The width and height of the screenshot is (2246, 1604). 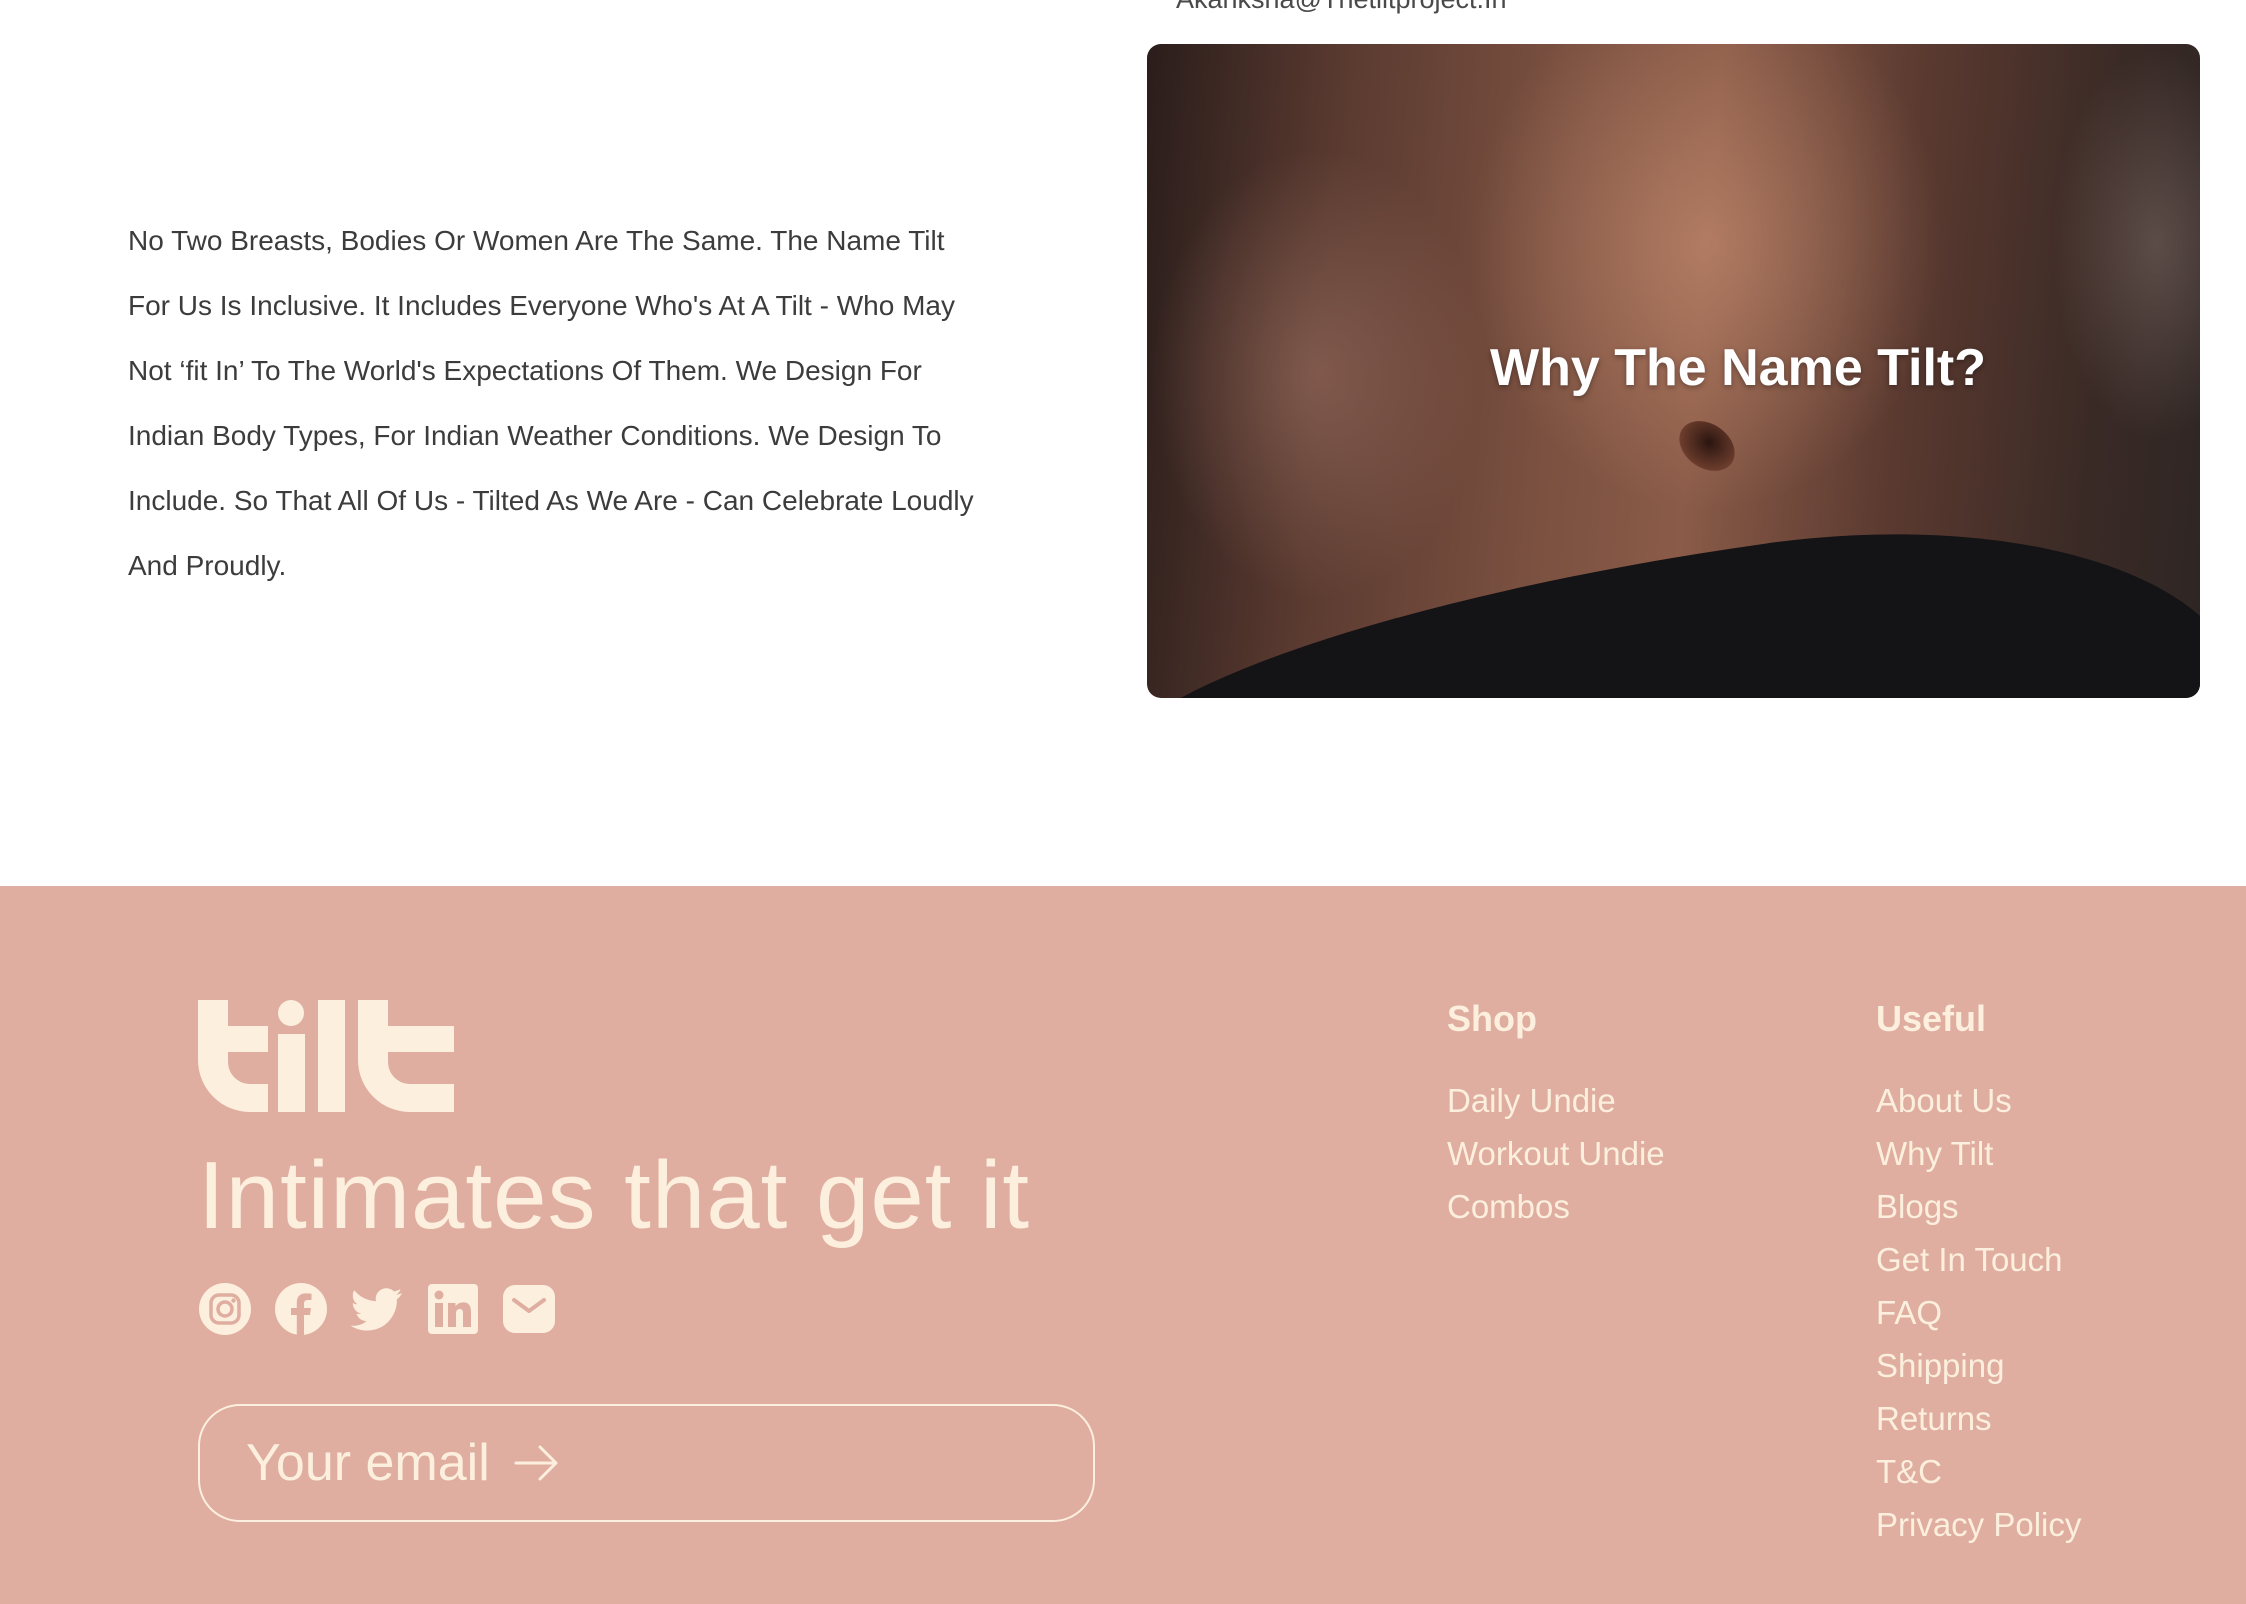 What do you see at coordinates (1738, 368) in the screenshot?
I see `hero-title: Why The Name Tilt?` at bounding box center [1738, 368].